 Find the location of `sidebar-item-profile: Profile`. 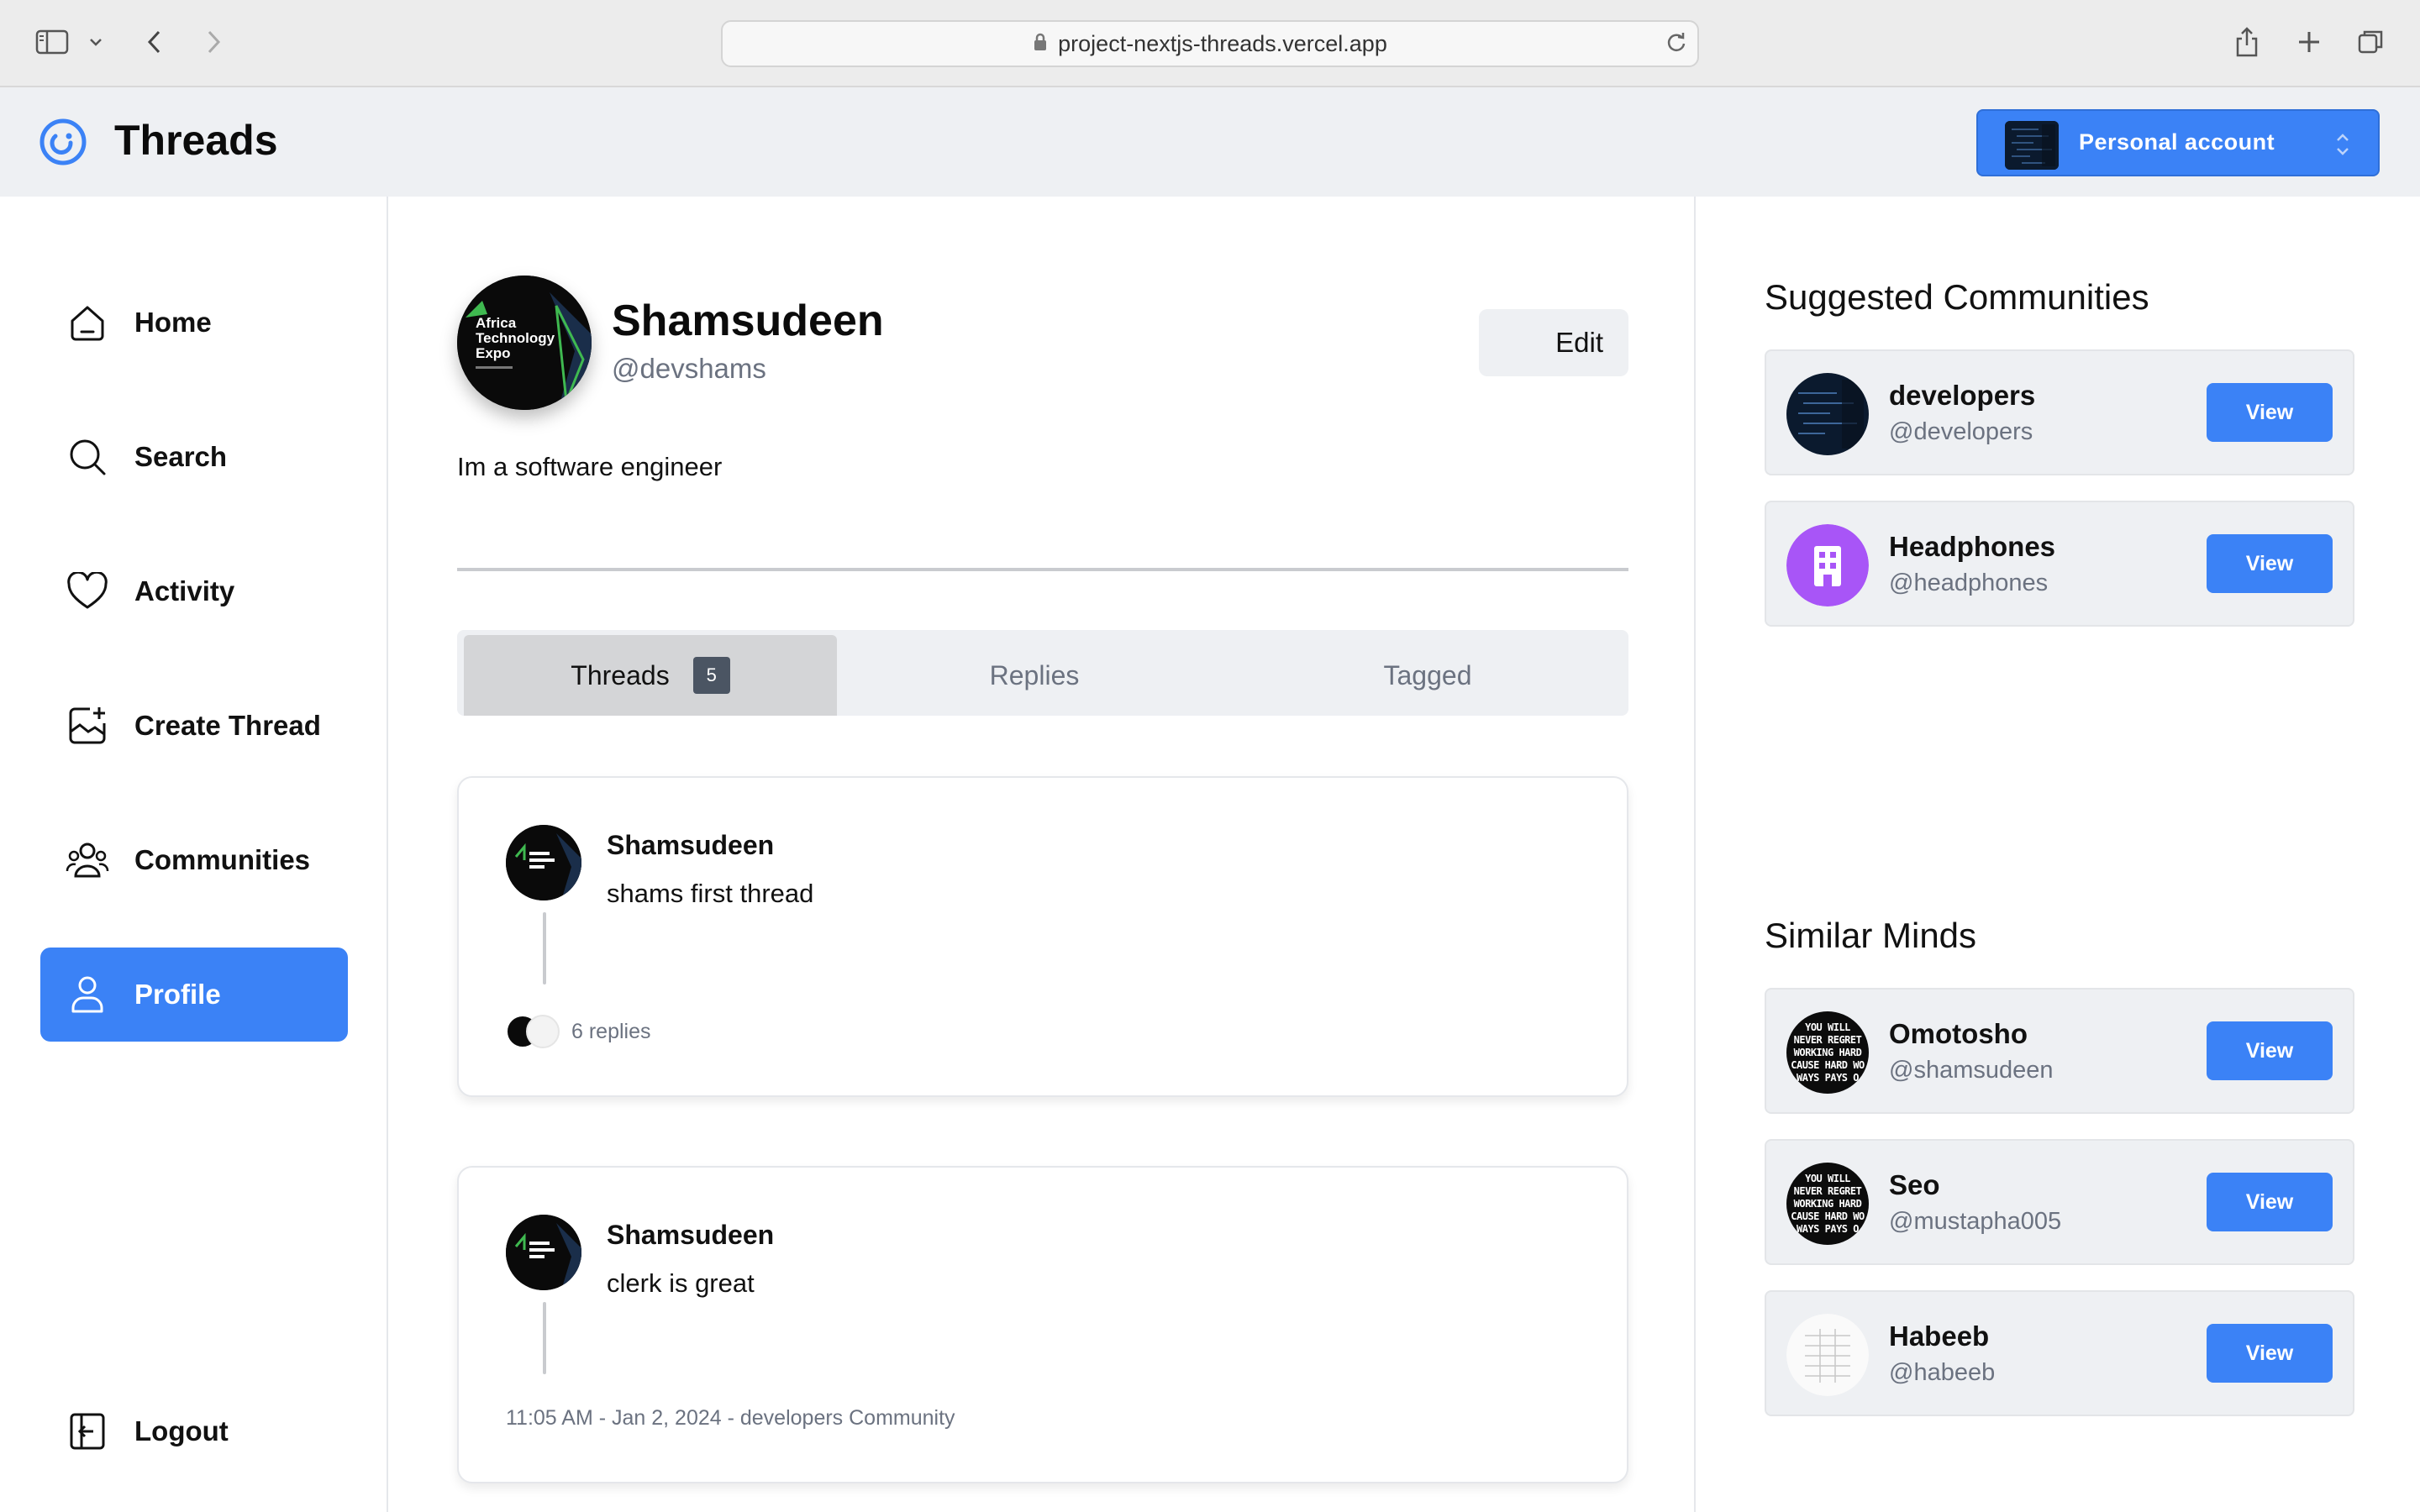

sidebar-item-profile: Profile is located at coordinates (194, 995).